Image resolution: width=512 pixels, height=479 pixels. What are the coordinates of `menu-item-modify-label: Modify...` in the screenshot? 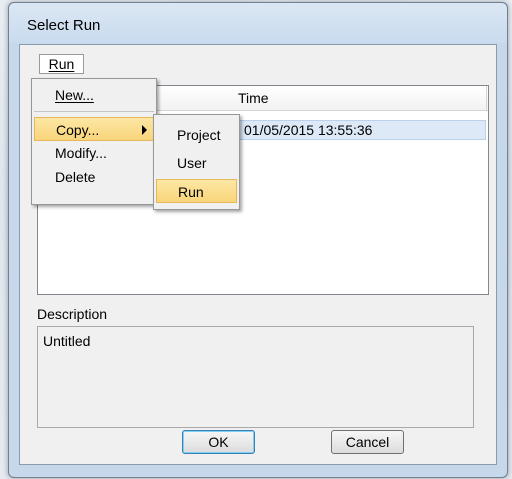 It's located at (81, 153).